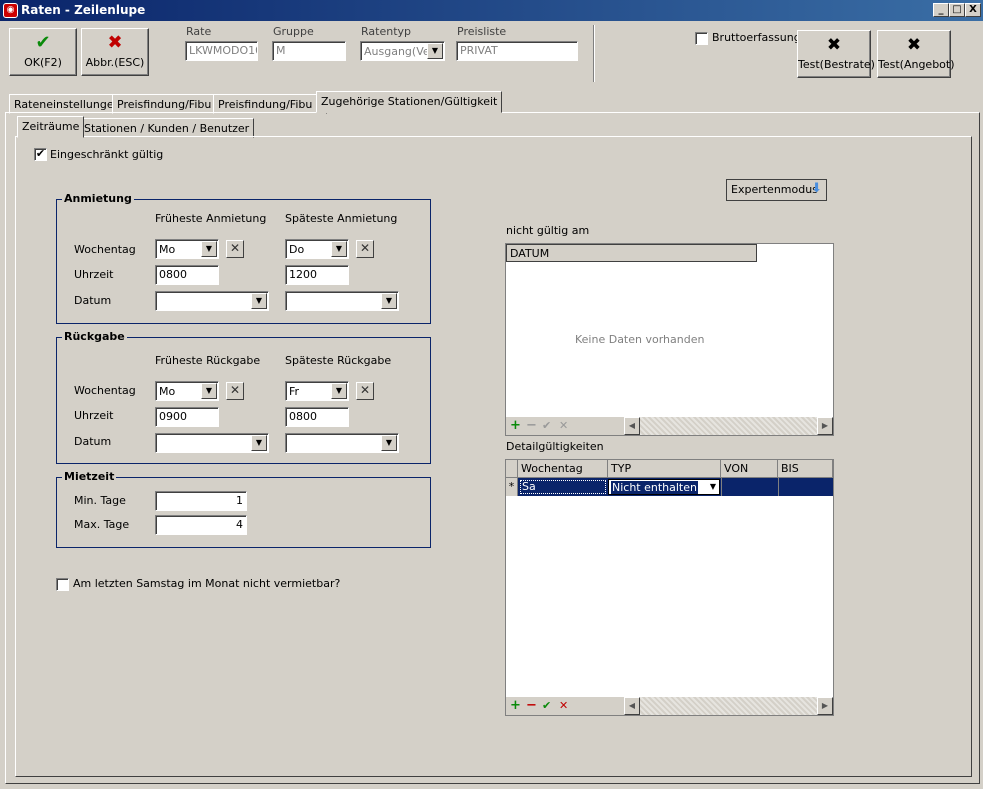 This screenshot has height=789, width=983. What do you see at coordinates (342, 443) in the screenshot?
I see `rueckgabe-spaet-datum-select: ▼` at bounding box center [342, 443].